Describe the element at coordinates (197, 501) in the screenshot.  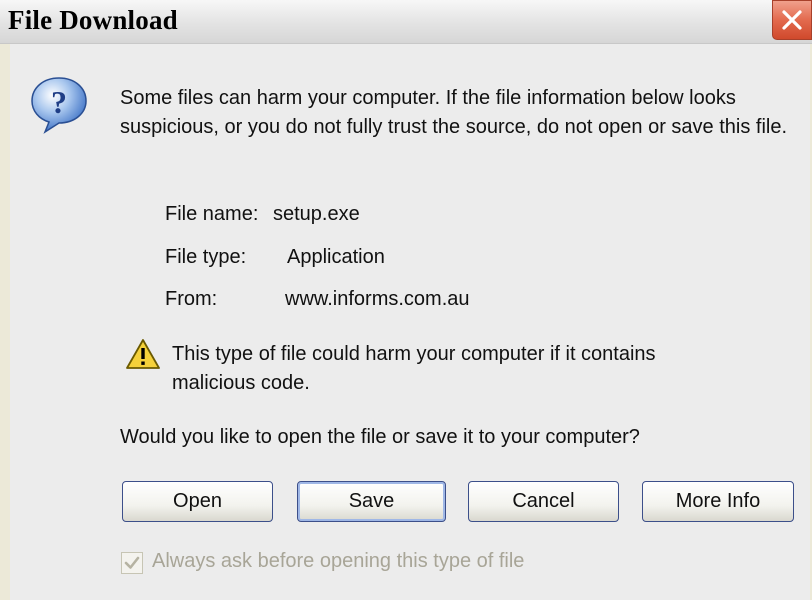
I see `open-button: Open` at that location.